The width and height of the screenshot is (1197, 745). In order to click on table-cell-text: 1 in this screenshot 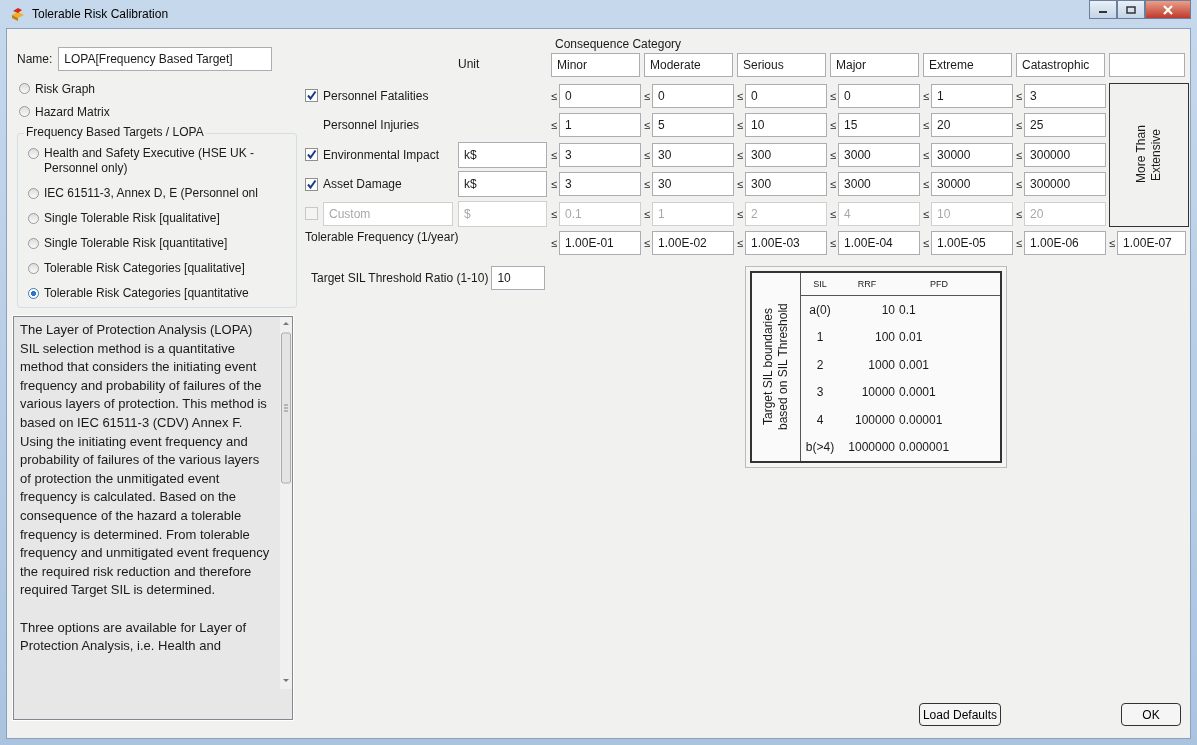, I will do `click(820, 337)`.